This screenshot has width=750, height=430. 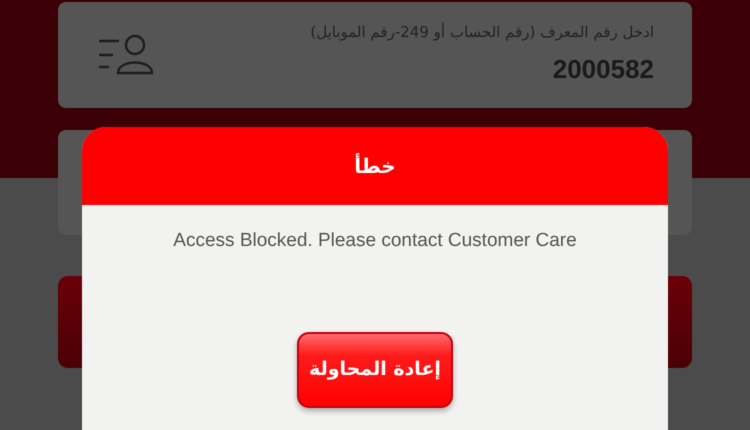 What do you see at coordinates (375, 241) in the screenshot?
I see `error-message: Access Blocked. Please contact Customer Care` at bounding box center [375, 241].